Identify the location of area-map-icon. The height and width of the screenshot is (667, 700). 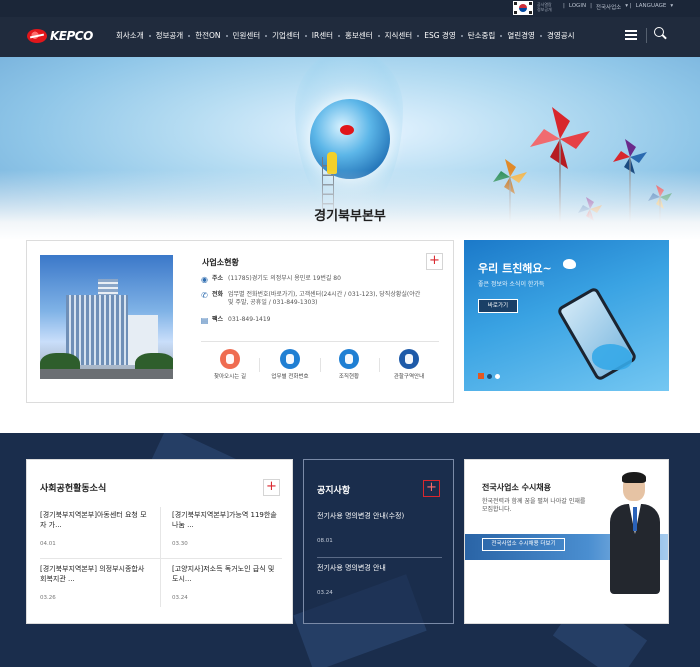
(409, 359).